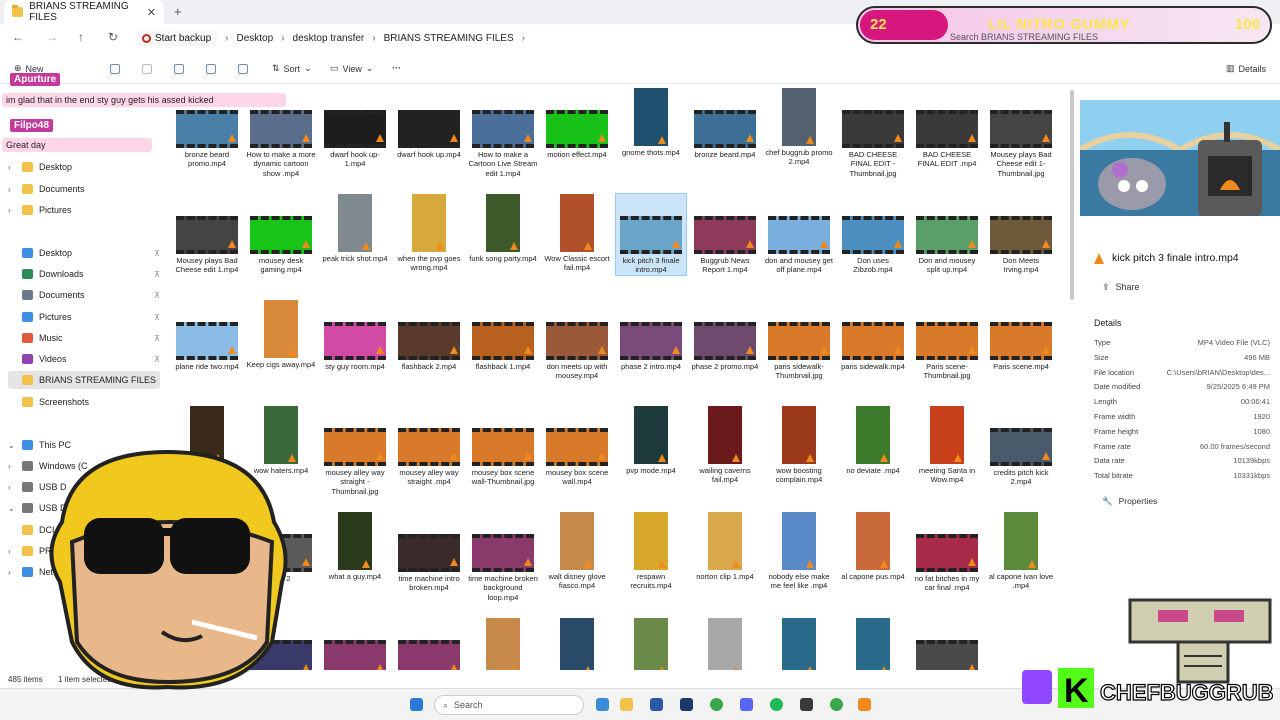 The width and height of the screenshot is (1280, 720). What do you see at coordinates (947, 552) in the screenshot?
I see `file-item: no fat bitches in my car final .mp4` at bounding box center [947, 552].